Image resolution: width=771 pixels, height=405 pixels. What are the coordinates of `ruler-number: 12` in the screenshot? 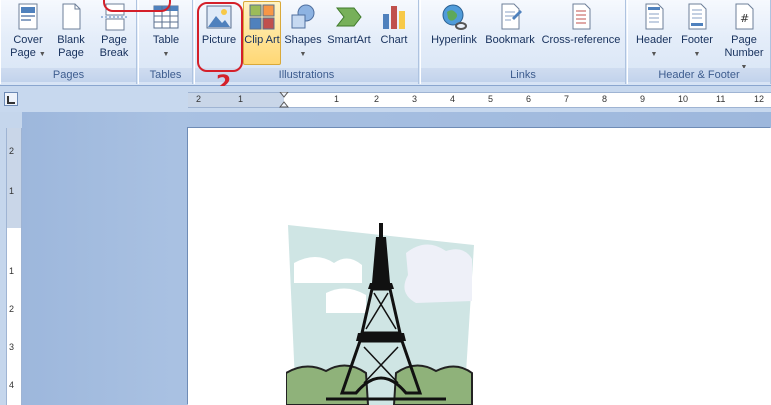 It's located at (759, 99).